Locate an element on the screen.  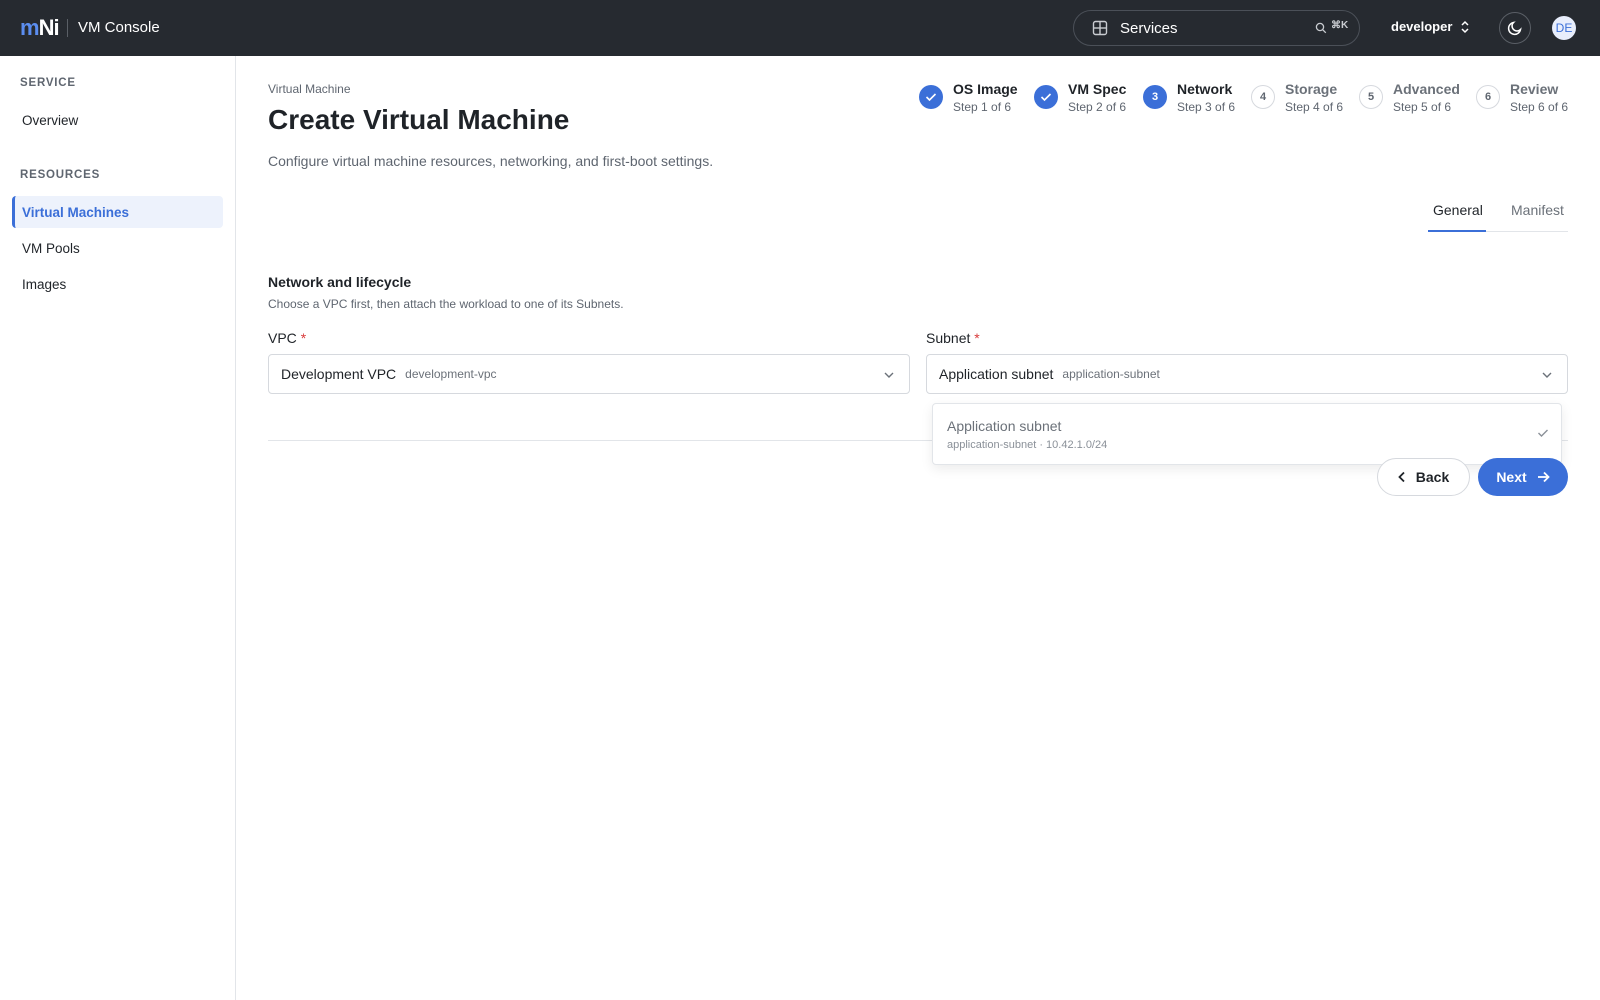
step-number: 5 is located at coordinates (1371, 97).